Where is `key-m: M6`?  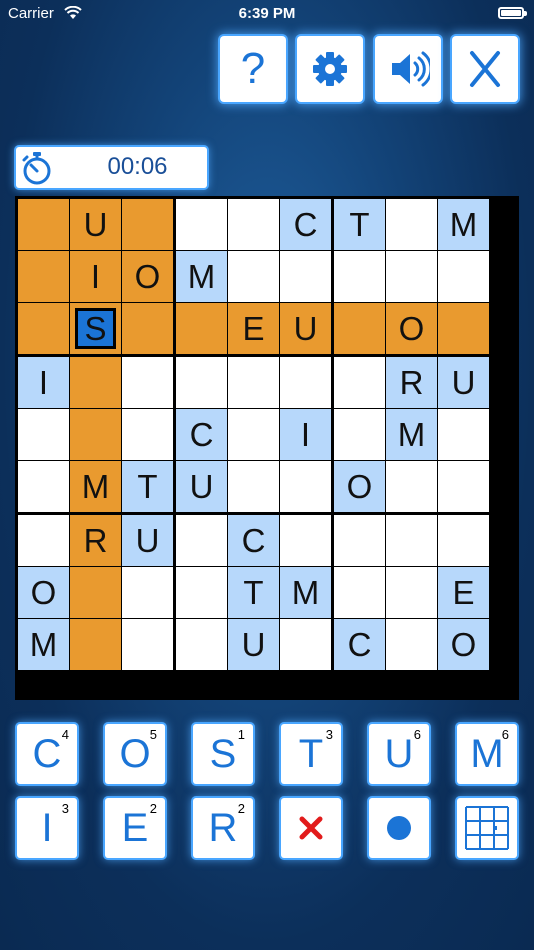
key-m: M6 is located at coordinates (487, 754).